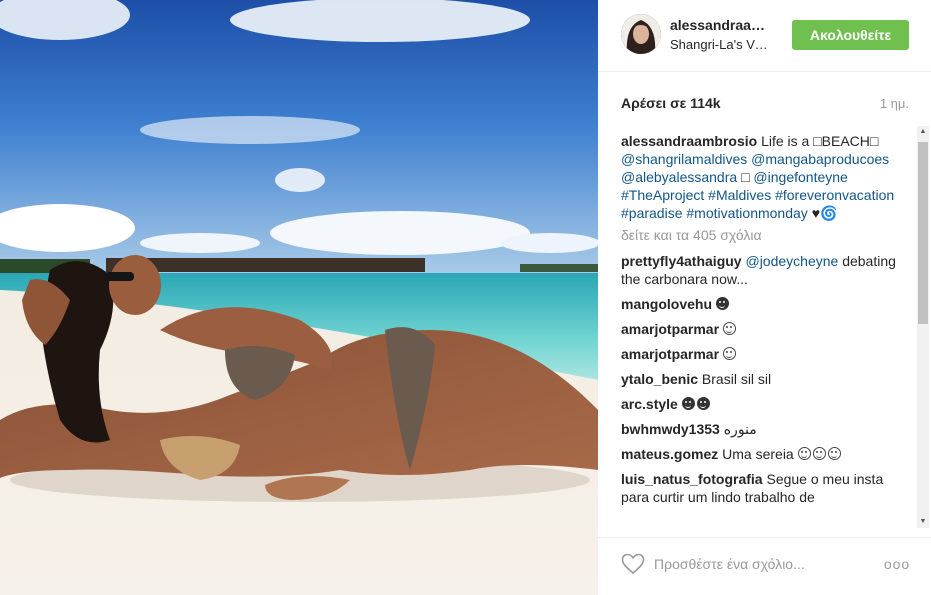 The height and width of the screenshot is (595, 931). Describe the element at coordinates (740, 429) in the screenshot. I see `comment-text: منوره` at that location.